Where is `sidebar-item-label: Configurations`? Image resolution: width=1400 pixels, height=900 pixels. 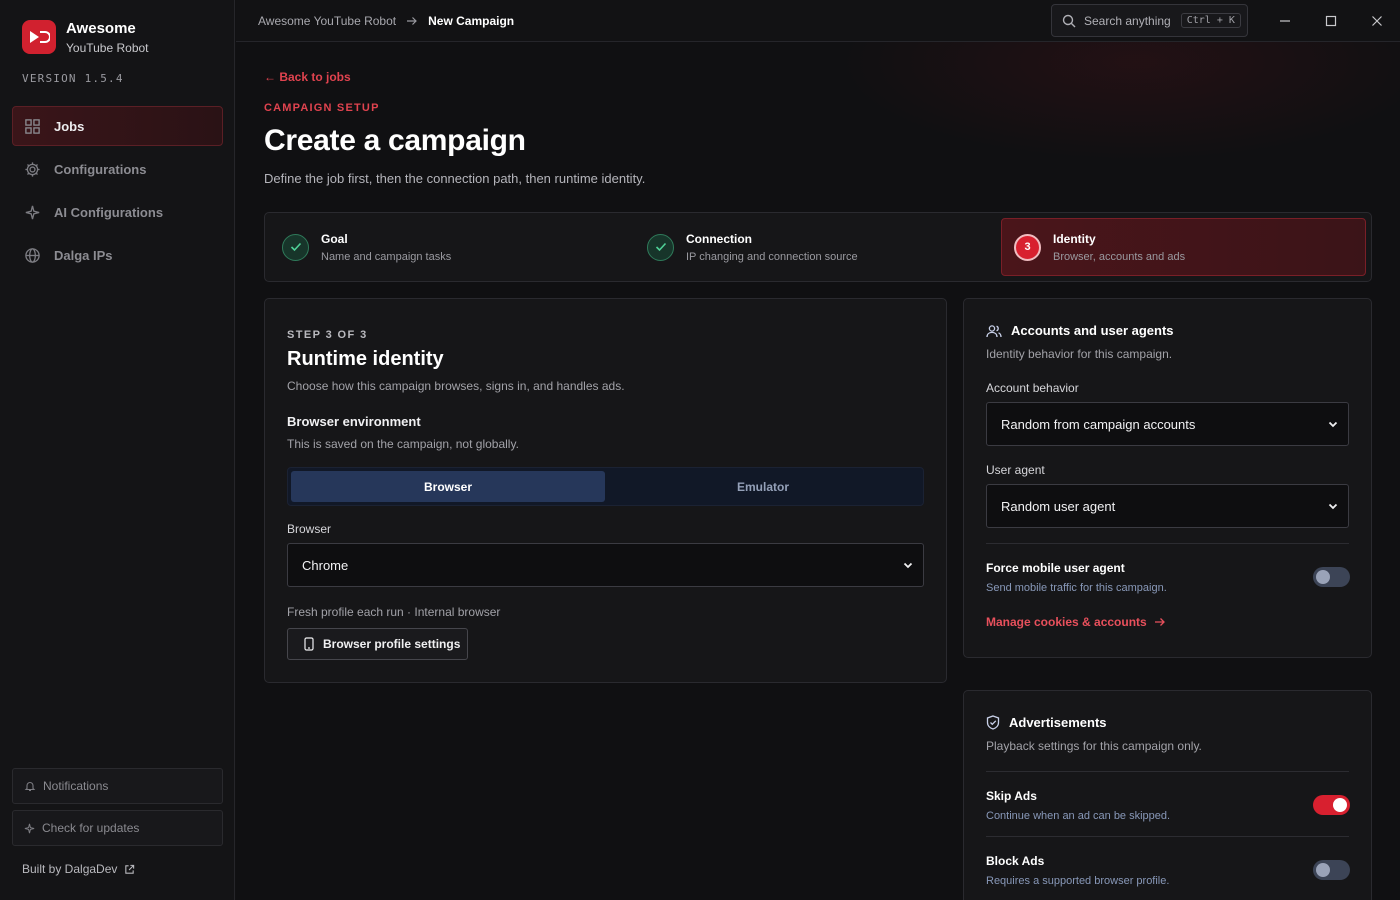
sidebar-item-label: Configurations is located at coordinates (100, 169).